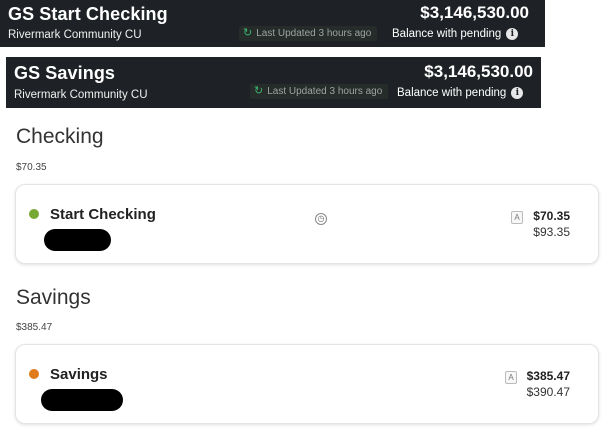 This screenshot has width=613, height=433. Describe the element at coordinates (321, 219) in the screenshot. I see `clock-icon: ◷` at that location.